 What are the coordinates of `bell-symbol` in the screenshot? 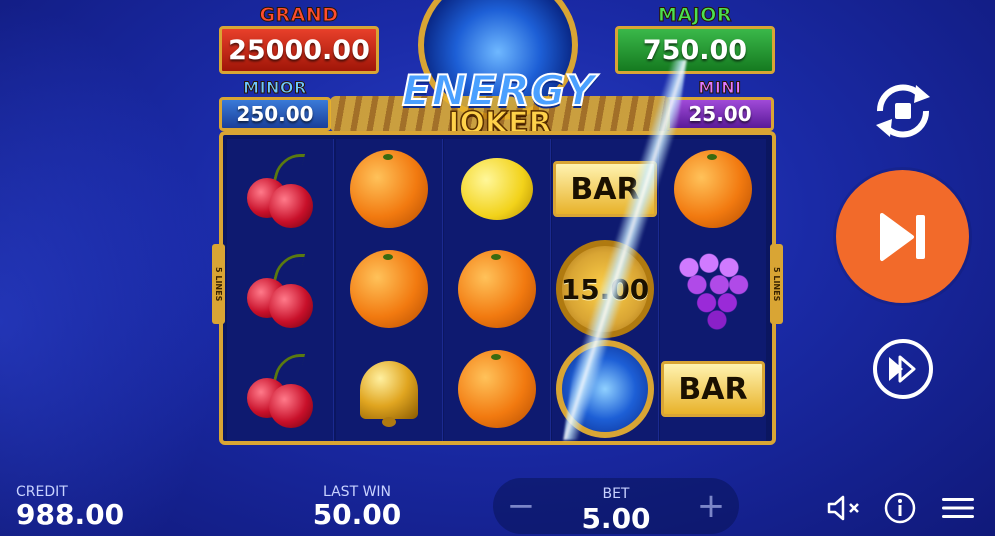 It's located at (389, 389).